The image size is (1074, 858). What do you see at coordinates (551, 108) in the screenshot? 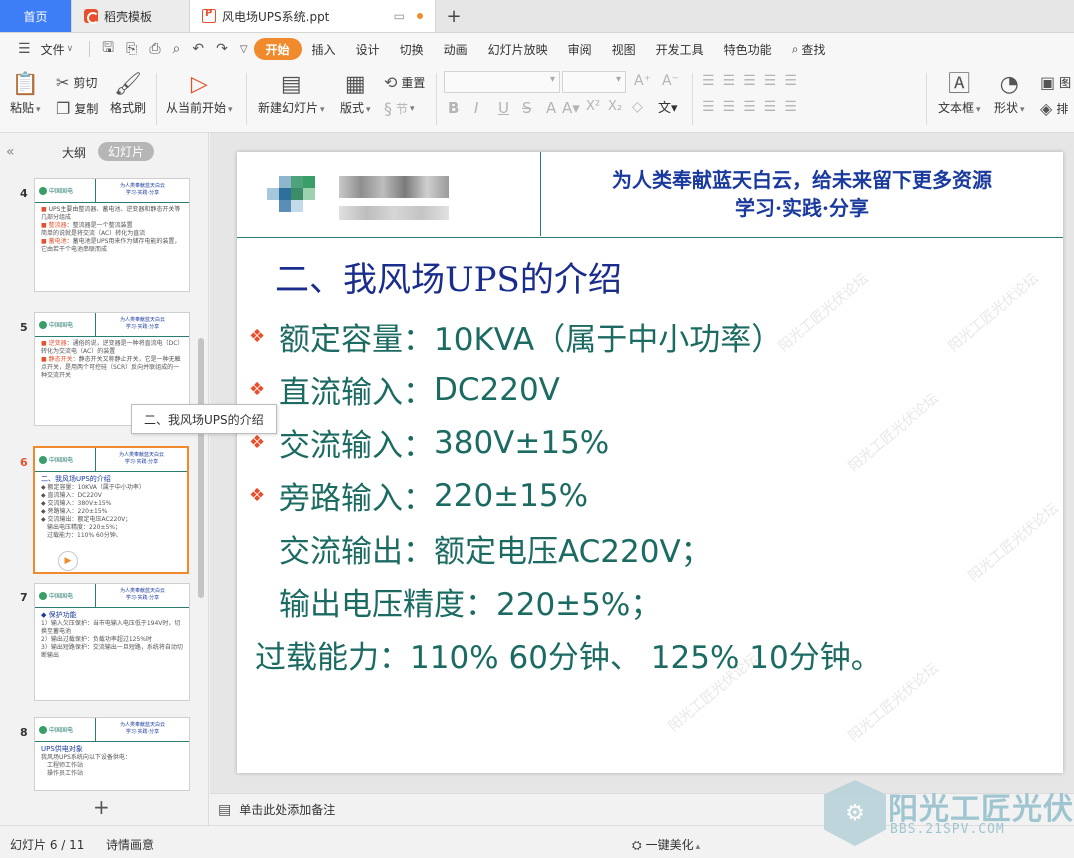
I see `shadow-icon: A` at bounding box center [551, 108].